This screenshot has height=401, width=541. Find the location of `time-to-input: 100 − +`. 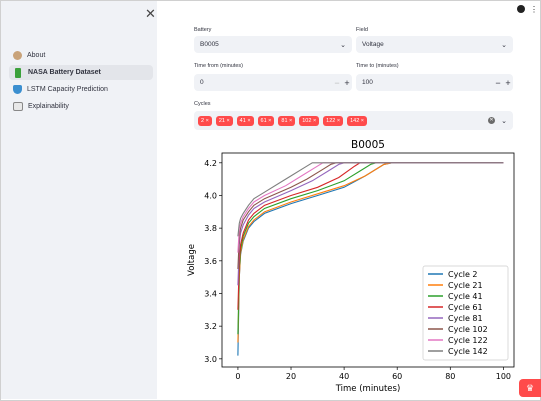

time-to-input: 100 − + is located at coordinates (434, 82).